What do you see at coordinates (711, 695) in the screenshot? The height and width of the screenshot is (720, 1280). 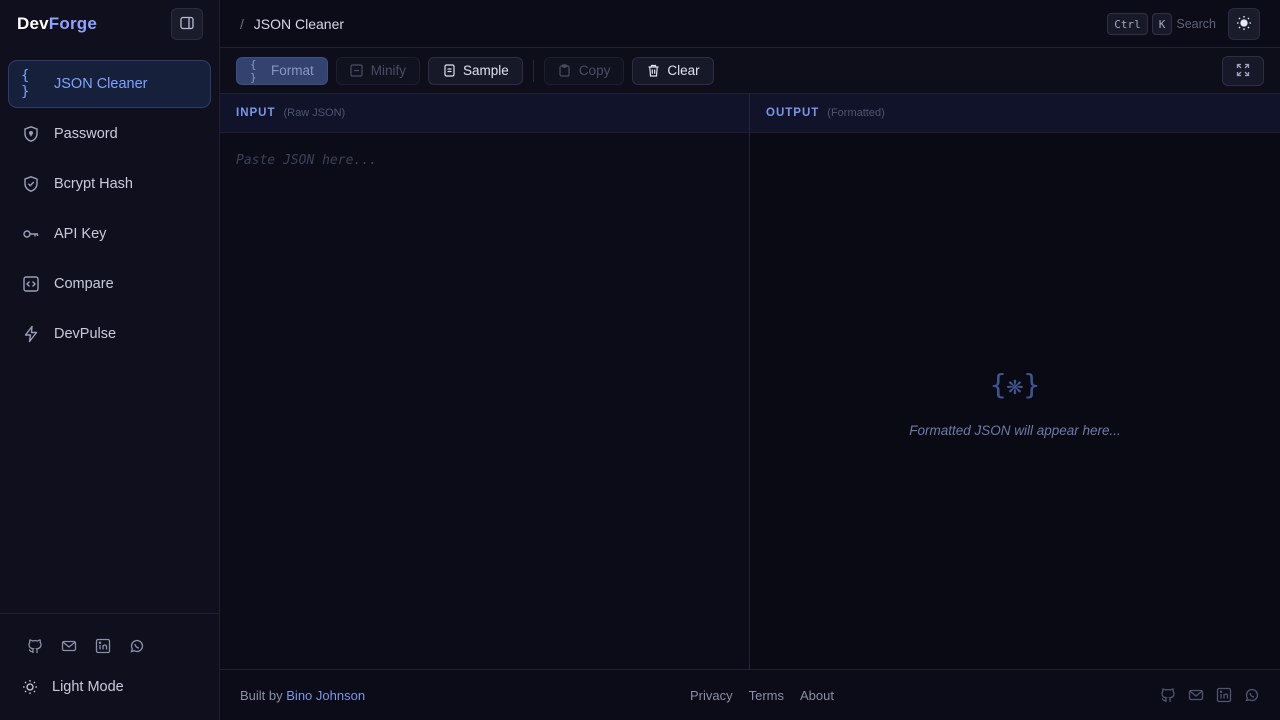 I see `footer-link-privacy: Privacy` at bounding box center [711, 695].